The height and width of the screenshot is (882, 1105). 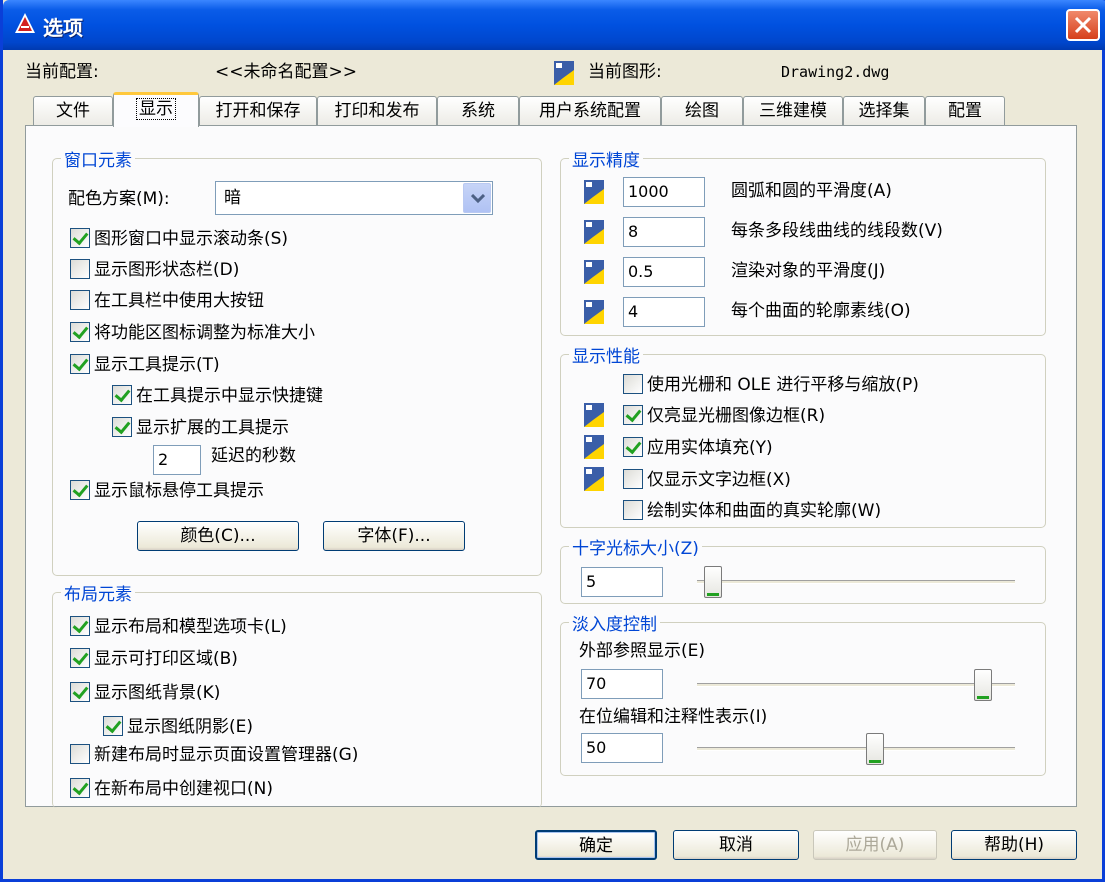 What do you see at coordinates (354, 198) in the screenshot?
I see `color-scheme-select: 暗` at bounding box center [354, 198].